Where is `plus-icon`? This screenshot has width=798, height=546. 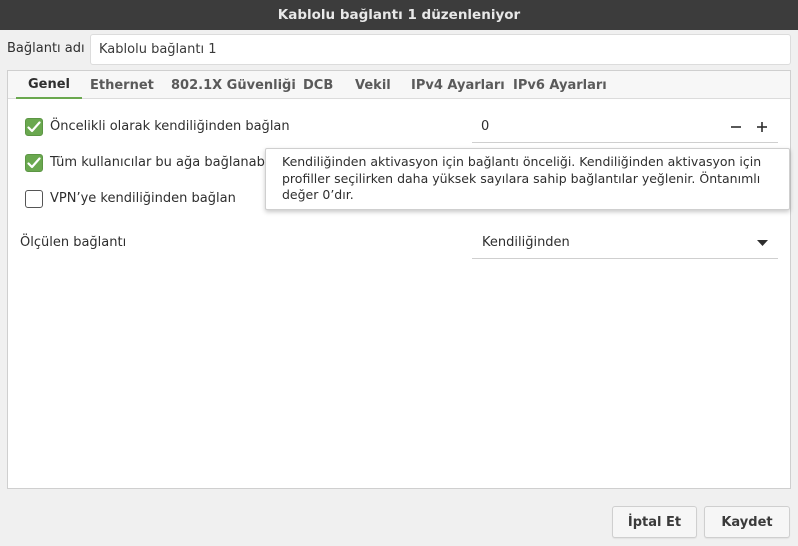 plus-icon is located at coordinates (762, 127).